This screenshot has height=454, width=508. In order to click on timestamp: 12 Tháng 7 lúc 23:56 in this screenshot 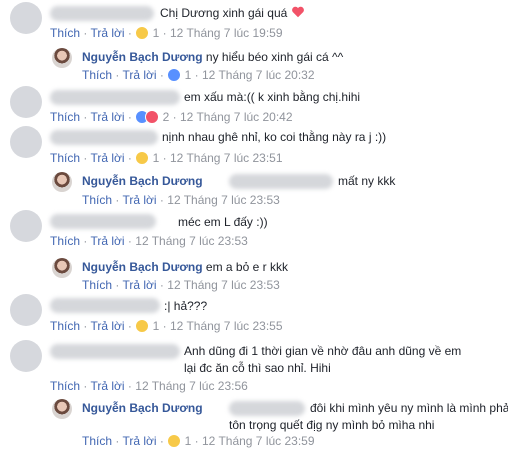, I will do `click(191, 386)`.